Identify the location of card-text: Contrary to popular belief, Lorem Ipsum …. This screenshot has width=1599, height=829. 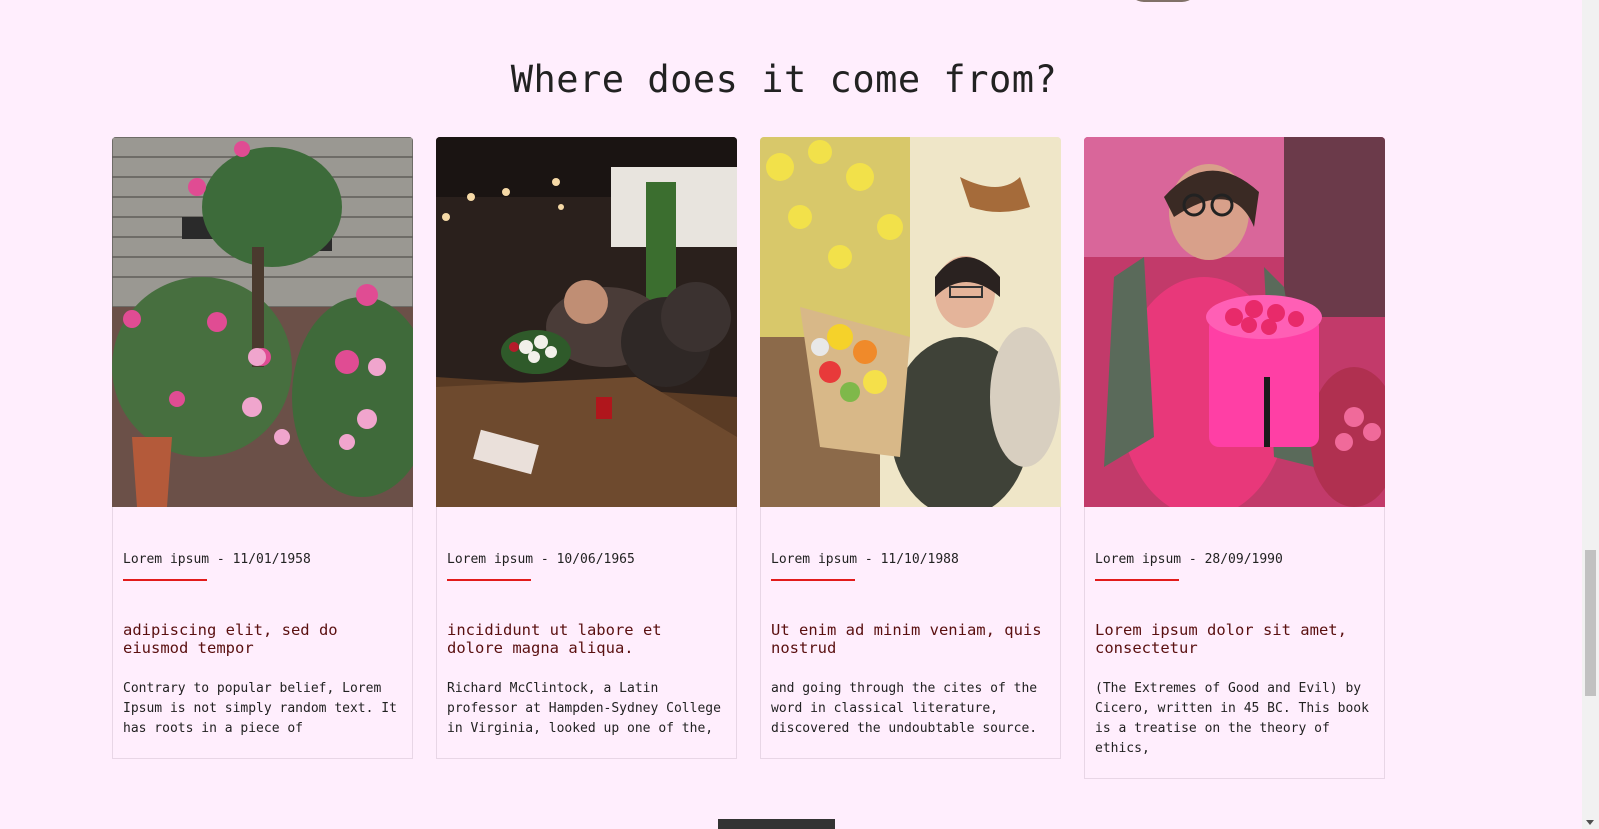
(260, 708).